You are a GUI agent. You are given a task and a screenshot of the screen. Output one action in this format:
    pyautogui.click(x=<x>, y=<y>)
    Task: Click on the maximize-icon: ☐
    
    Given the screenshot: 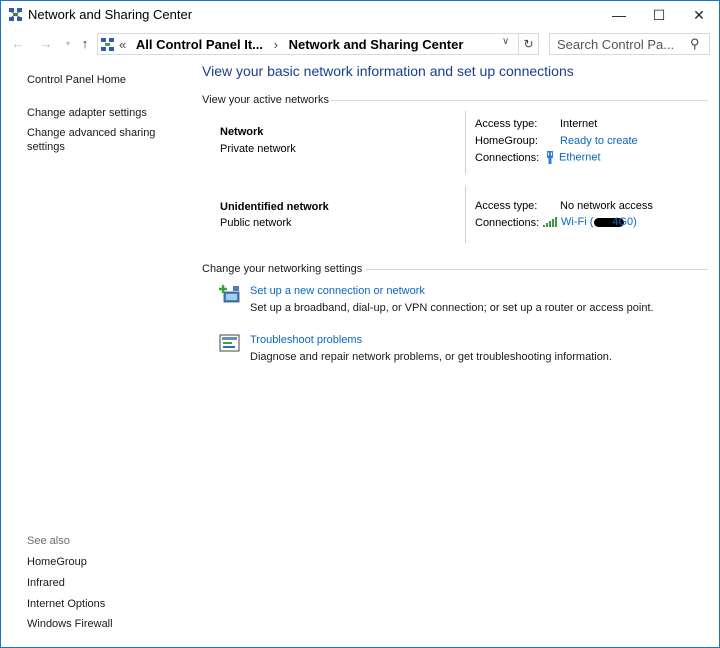 What is the action you would take?
    pyautogui.click(x=659, y=14)
    